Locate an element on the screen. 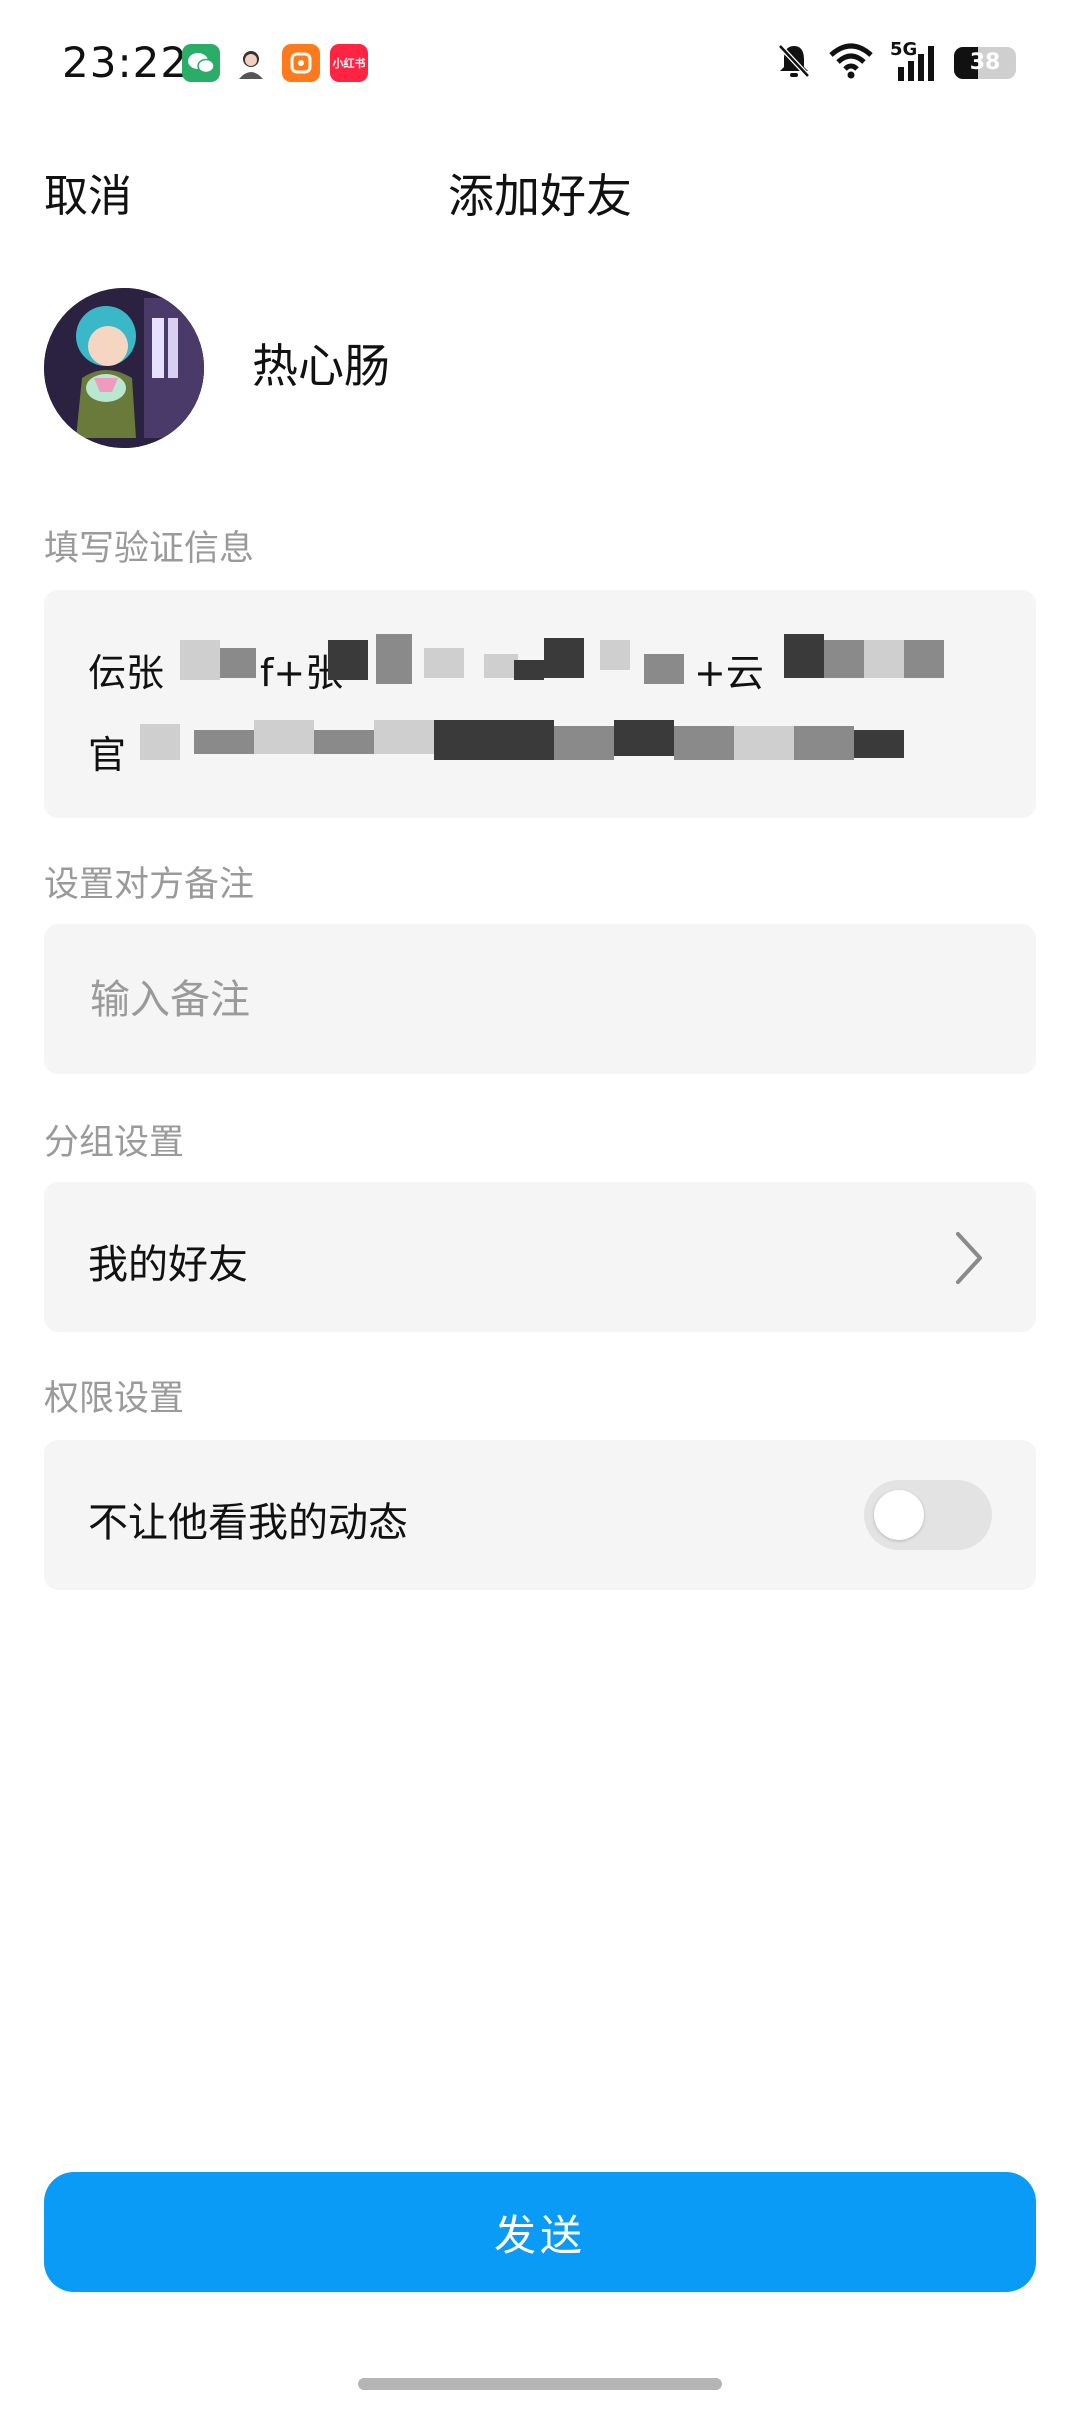  permission-label: 权限设置 is located at coordinates (114, 1399).